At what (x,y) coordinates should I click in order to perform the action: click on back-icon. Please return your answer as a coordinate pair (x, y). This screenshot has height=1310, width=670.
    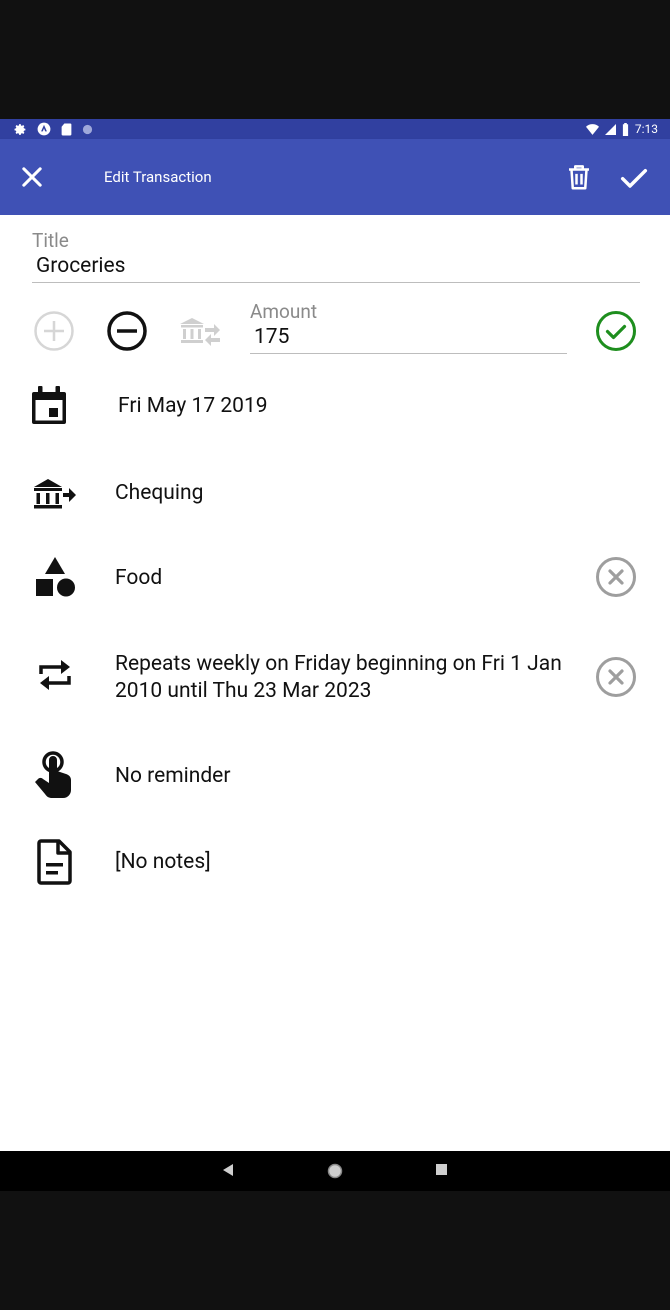
    Looking at the image, I should click on (228, 1170).